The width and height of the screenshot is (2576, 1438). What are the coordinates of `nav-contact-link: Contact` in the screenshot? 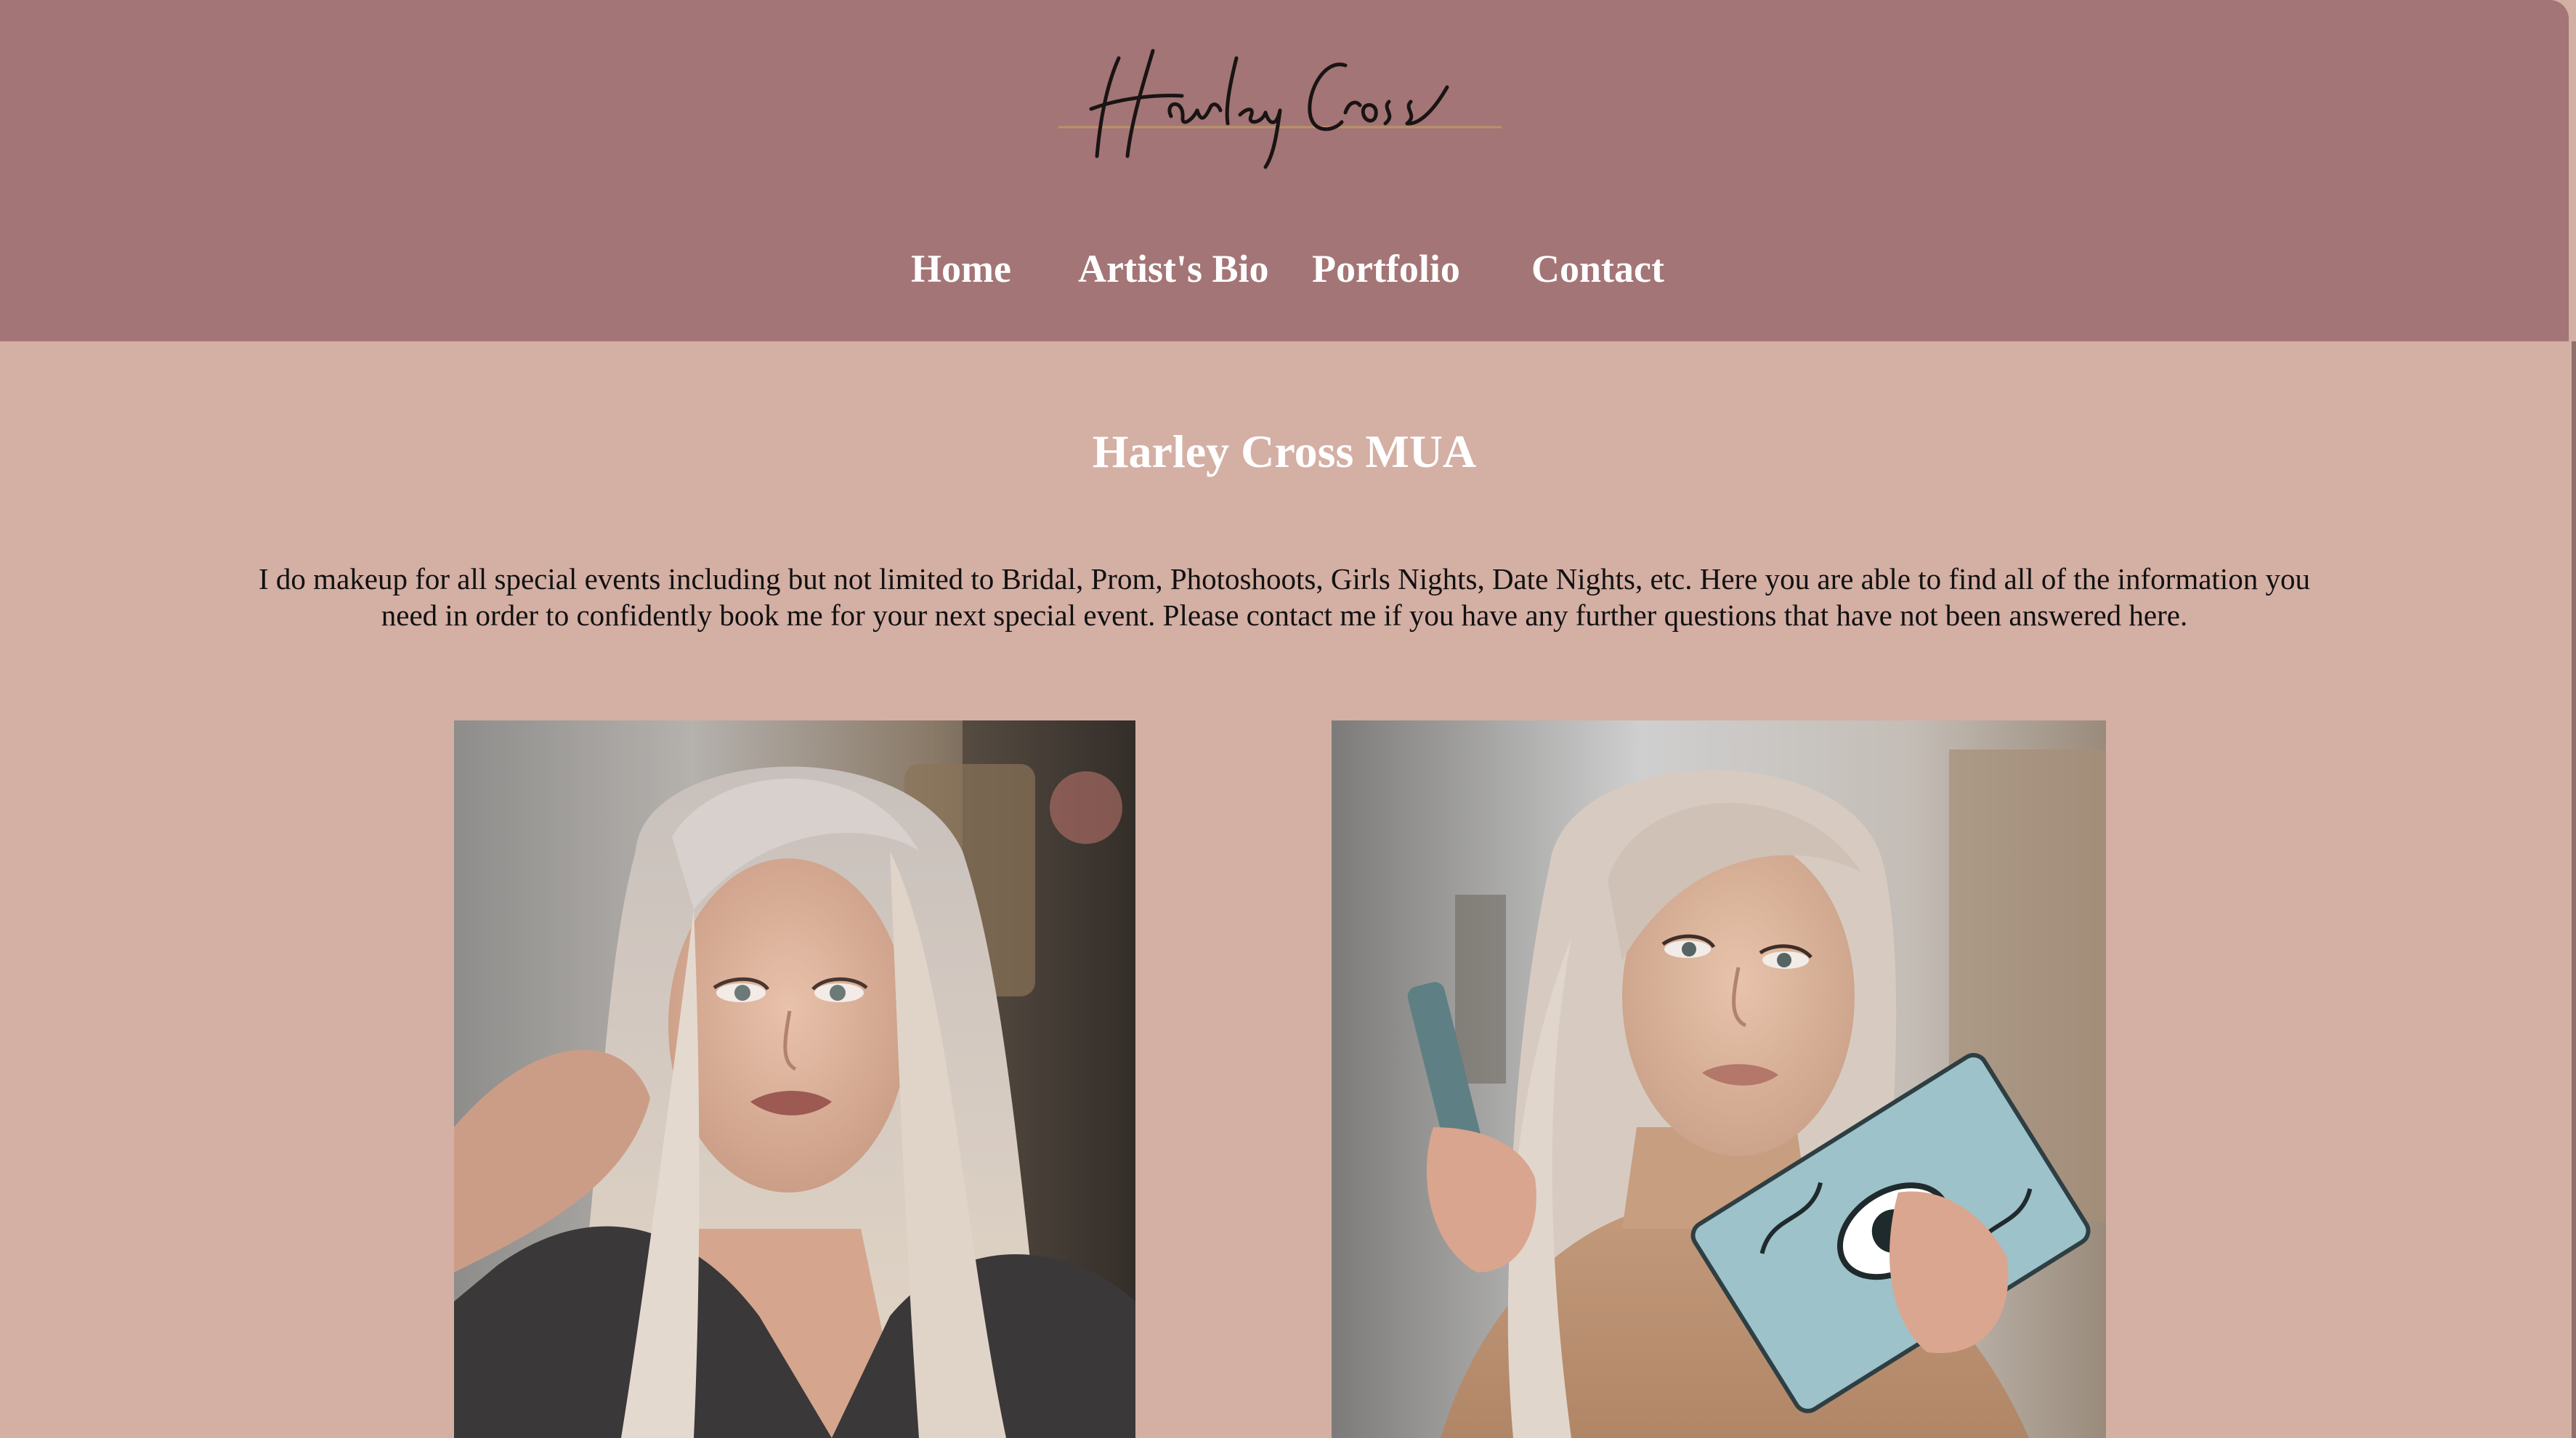 It's located at (1597, 269).